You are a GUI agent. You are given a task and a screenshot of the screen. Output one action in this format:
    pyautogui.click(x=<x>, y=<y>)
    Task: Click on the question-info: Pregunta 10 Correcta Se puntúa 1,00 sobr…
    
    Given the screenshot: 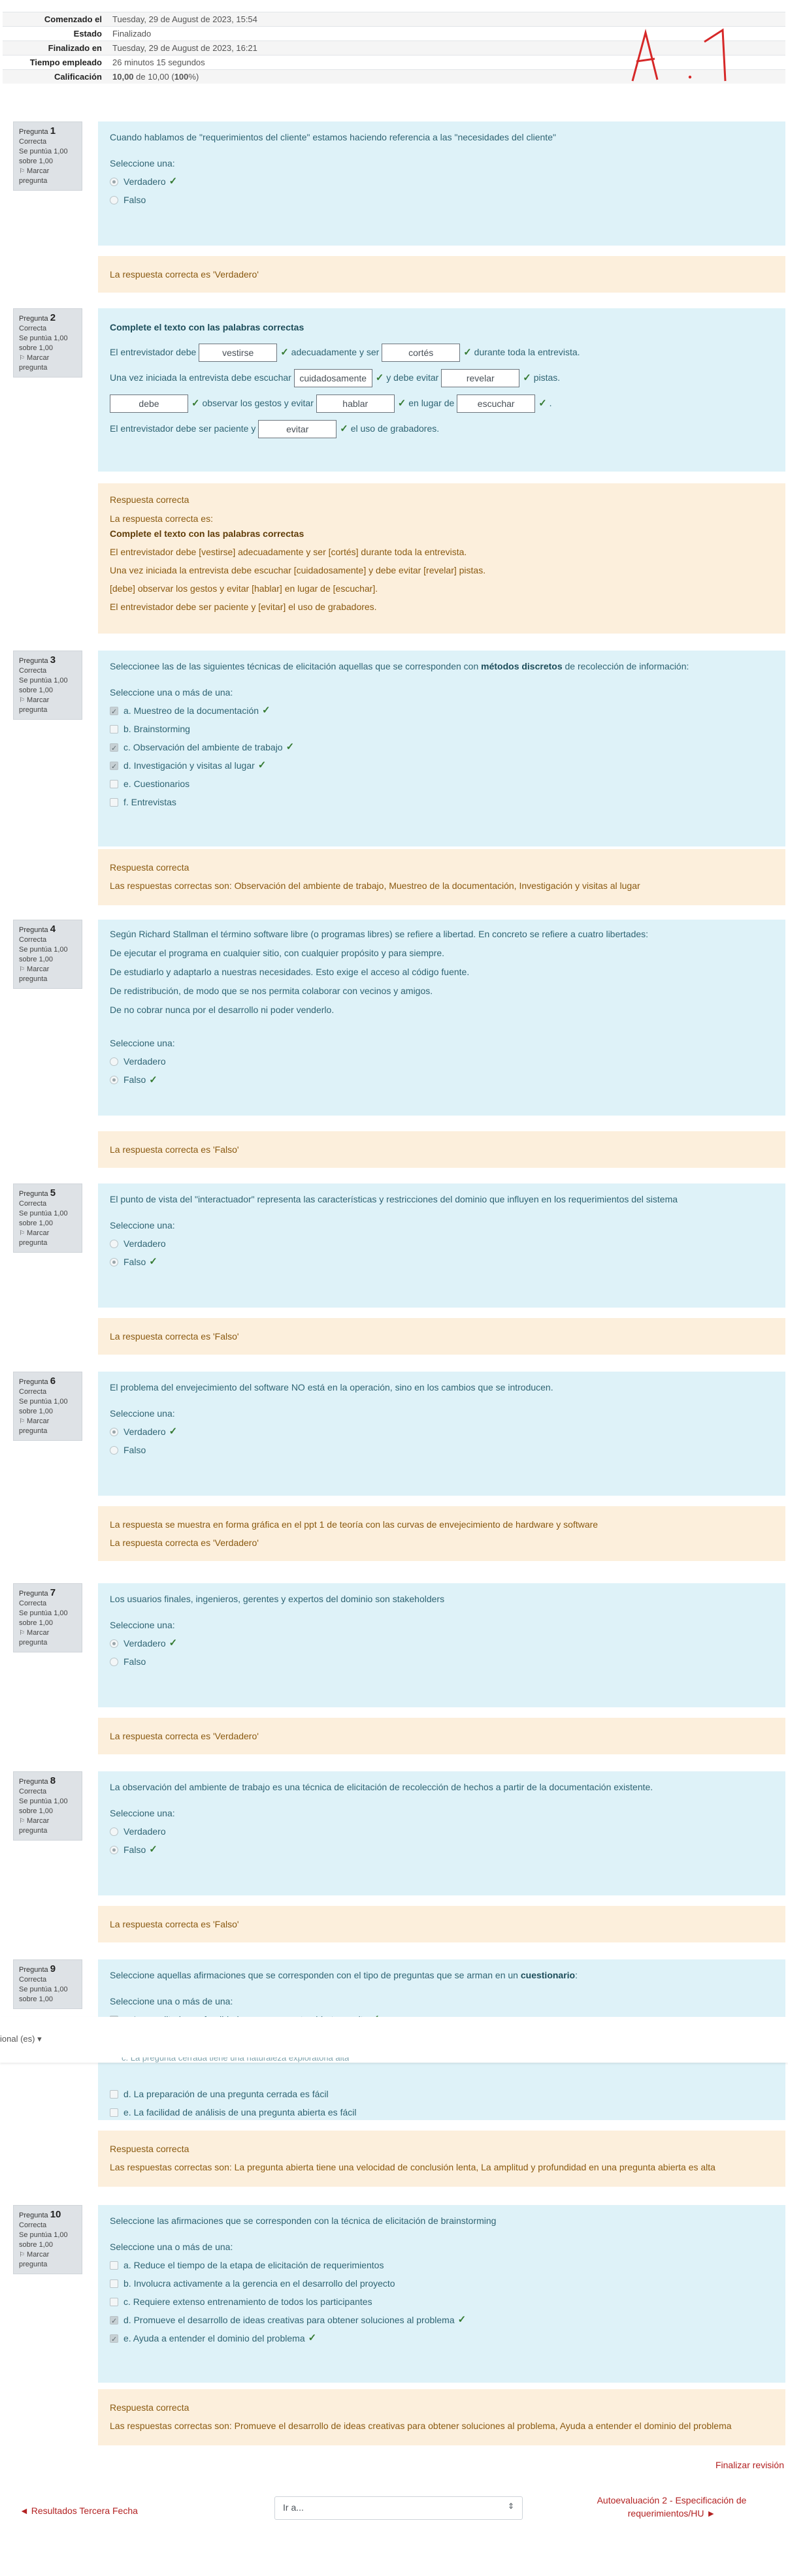 What is the action you would take?
    pyautogui.click(x=48, y=2239)
    